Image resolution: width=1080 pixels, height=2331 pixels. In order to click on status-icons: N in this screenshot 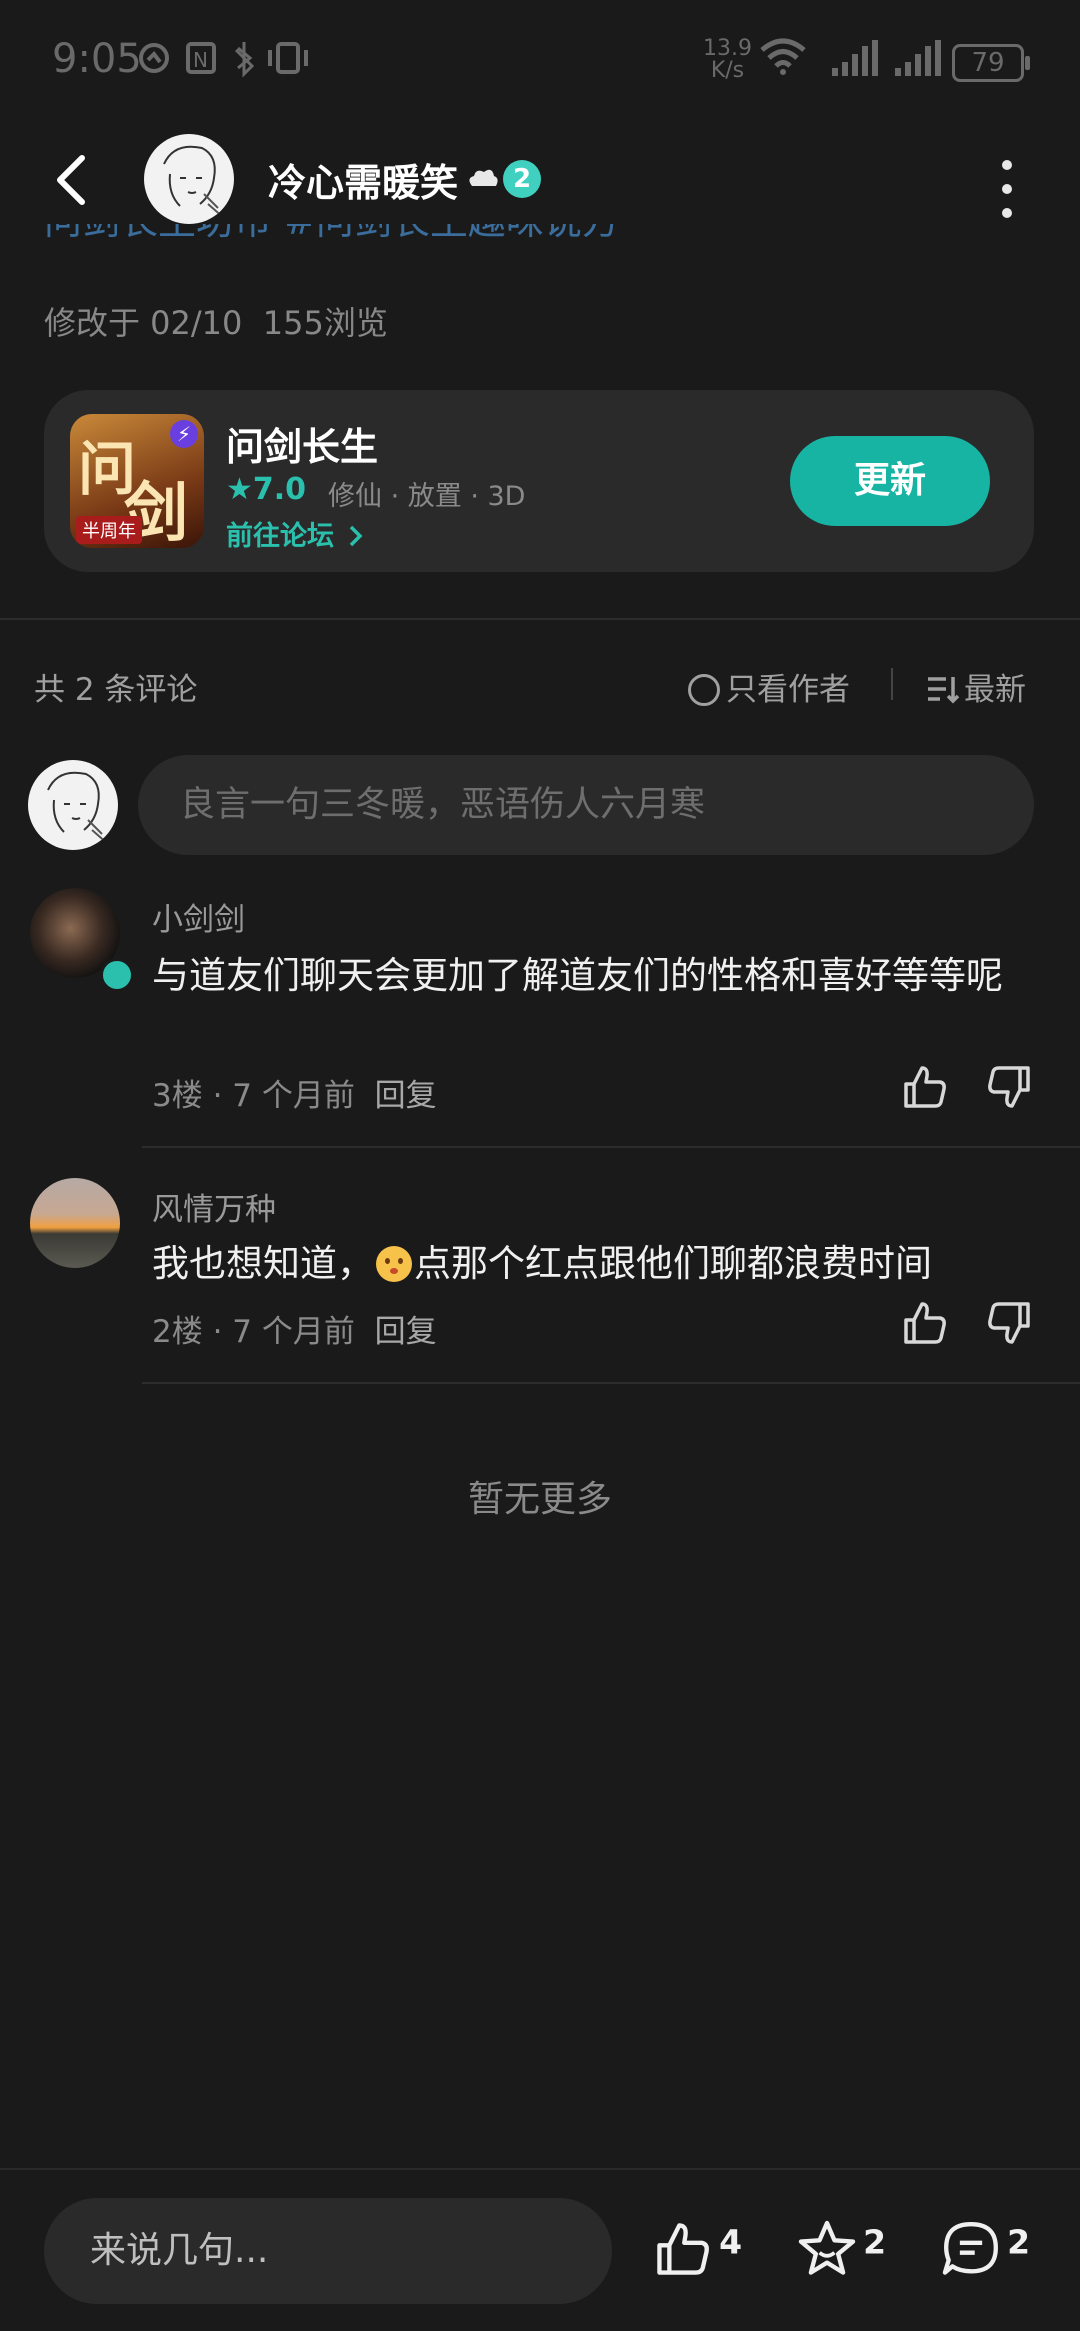, I will do `click(233, 62)`.